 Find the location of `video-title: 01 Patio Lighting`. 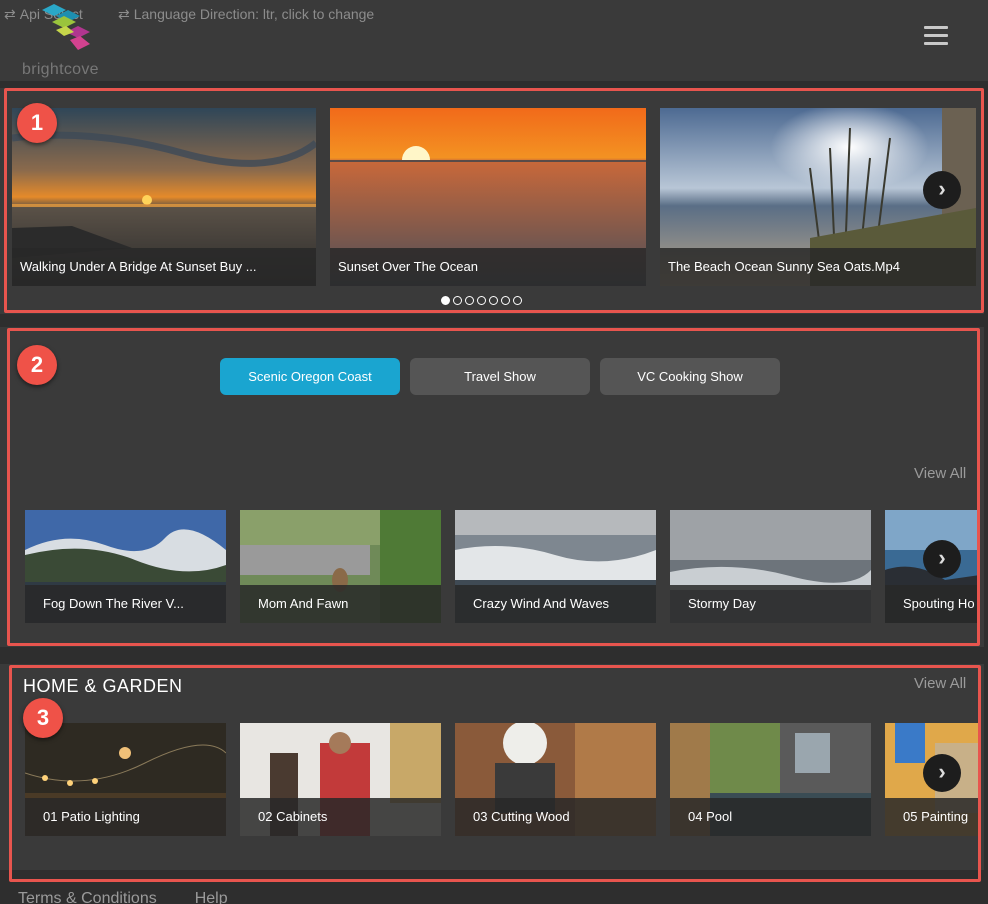

video-title: 01 Patio Lighting is located at coordinates (125, 817).